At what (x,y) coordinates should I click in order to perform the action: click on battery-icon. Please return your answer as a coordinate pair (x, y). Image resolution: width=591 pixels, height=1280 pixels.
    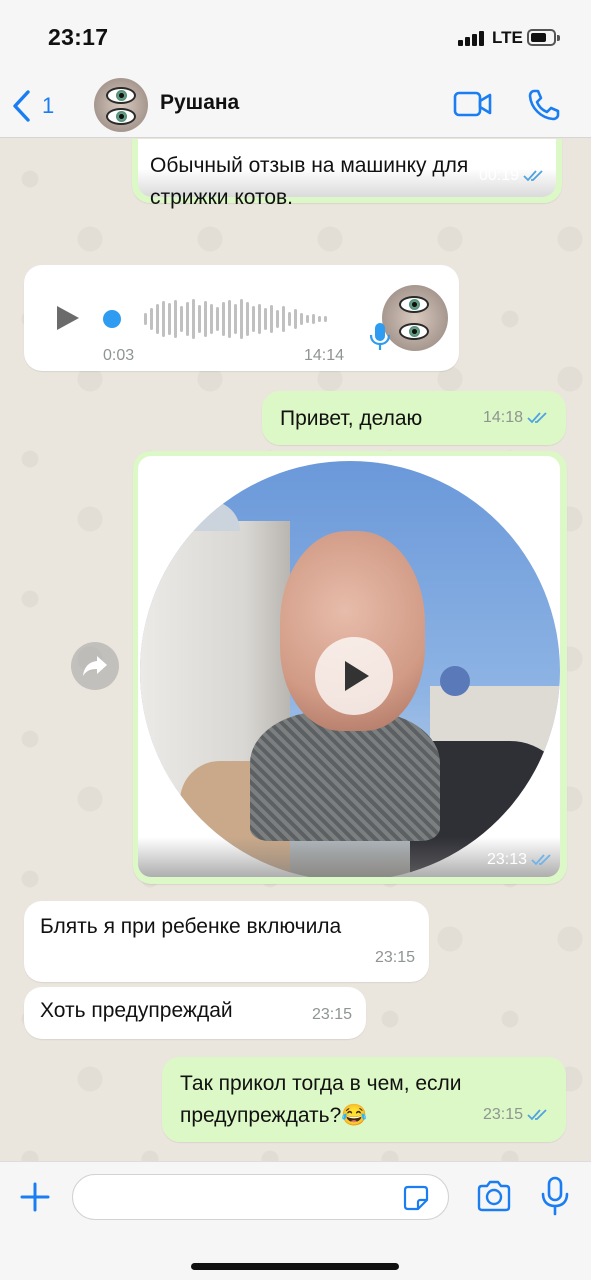
    Looking at the image, I should click on (543, 37).